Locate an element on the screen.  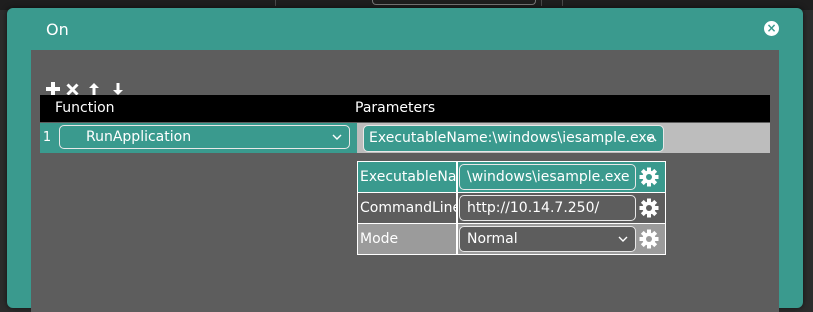
add-button is located at coordinates (53, 89).